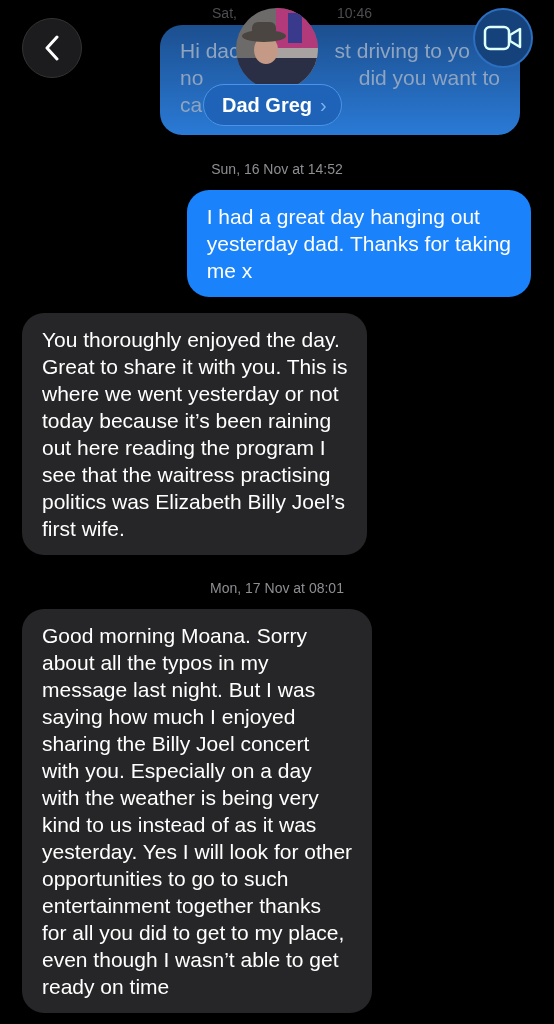 The height and width of the screenshot is (1024, 554). I want to click on timestamp: 10:46, so click(354, 13).